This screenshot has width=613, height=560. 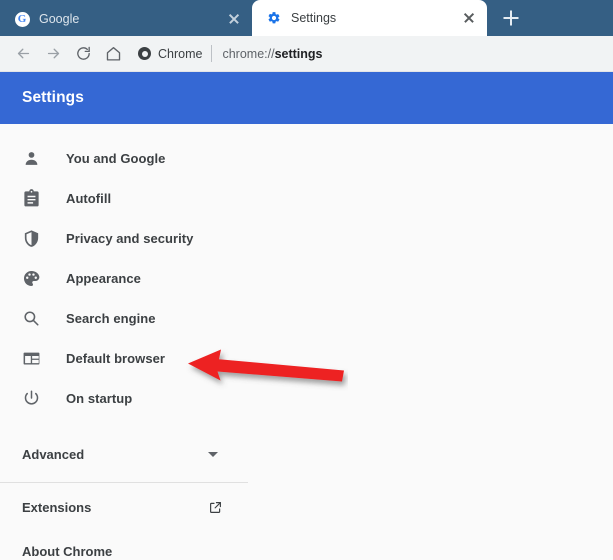 What do you see at coordinates (274, 18) in the screenshot?
I see `gear-icon` at bounding box center [274, 18].